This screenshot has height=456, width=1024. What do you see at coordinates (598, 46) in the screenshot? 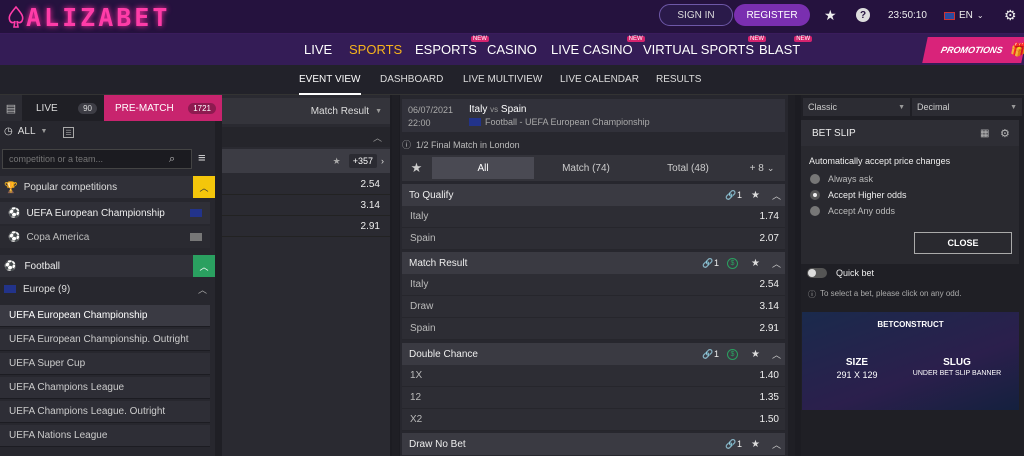
I see `nav-live-casino: LIVE CASINO NEW` at bounding box center [598, 46].